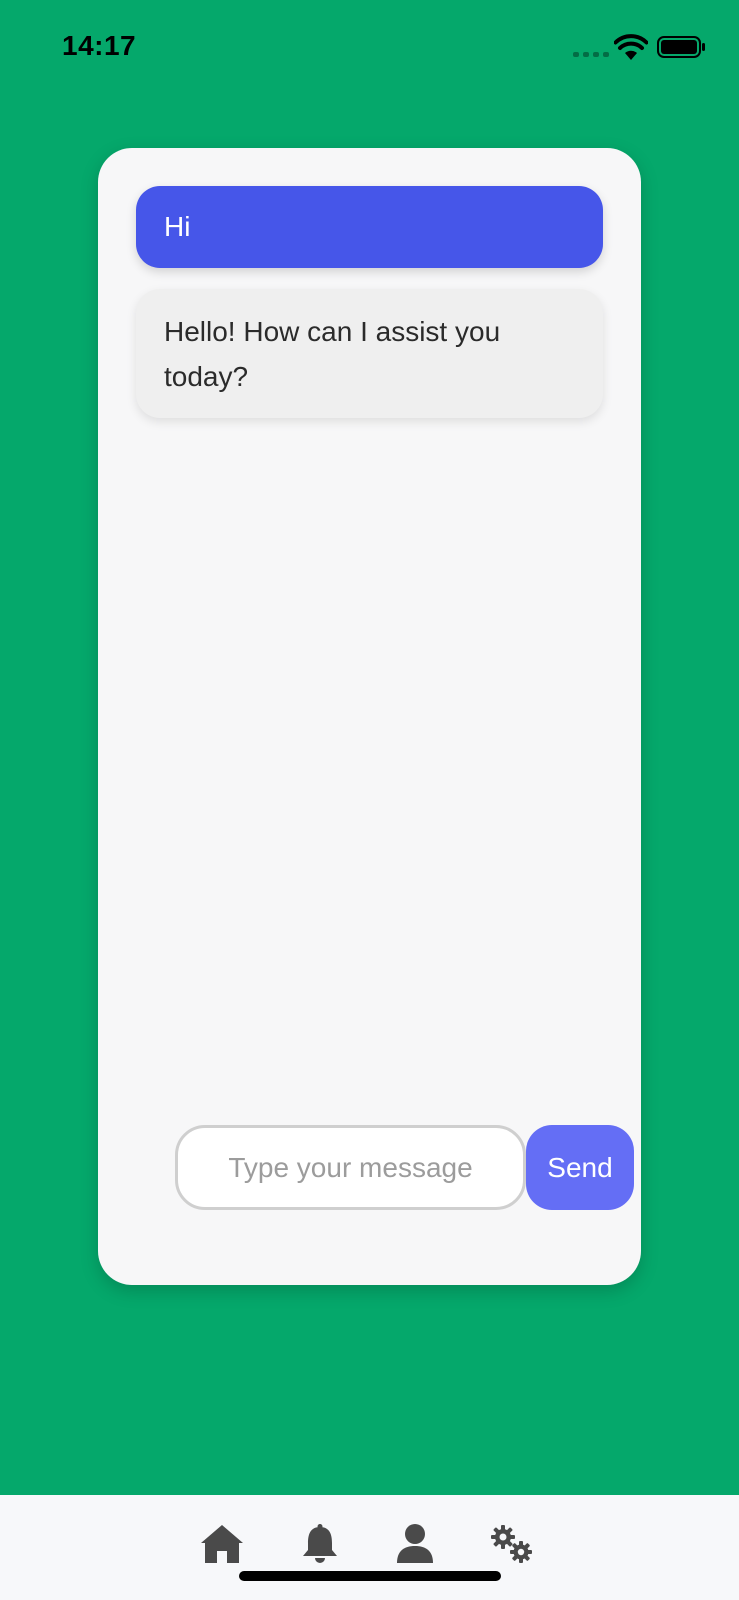  What do you see at coordinates (591, 54) in the screenshot?
I see `cellular-signal-icon` at bounding box center [591, 54].